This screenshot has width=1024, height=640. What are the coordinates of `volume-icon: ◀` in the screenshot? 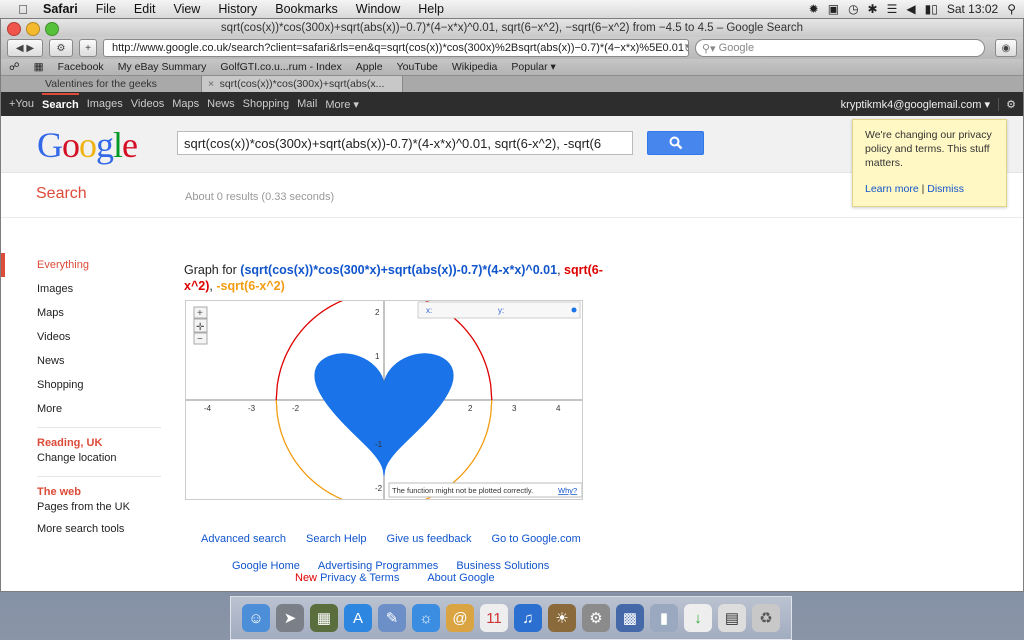 It's located at (910, 9).